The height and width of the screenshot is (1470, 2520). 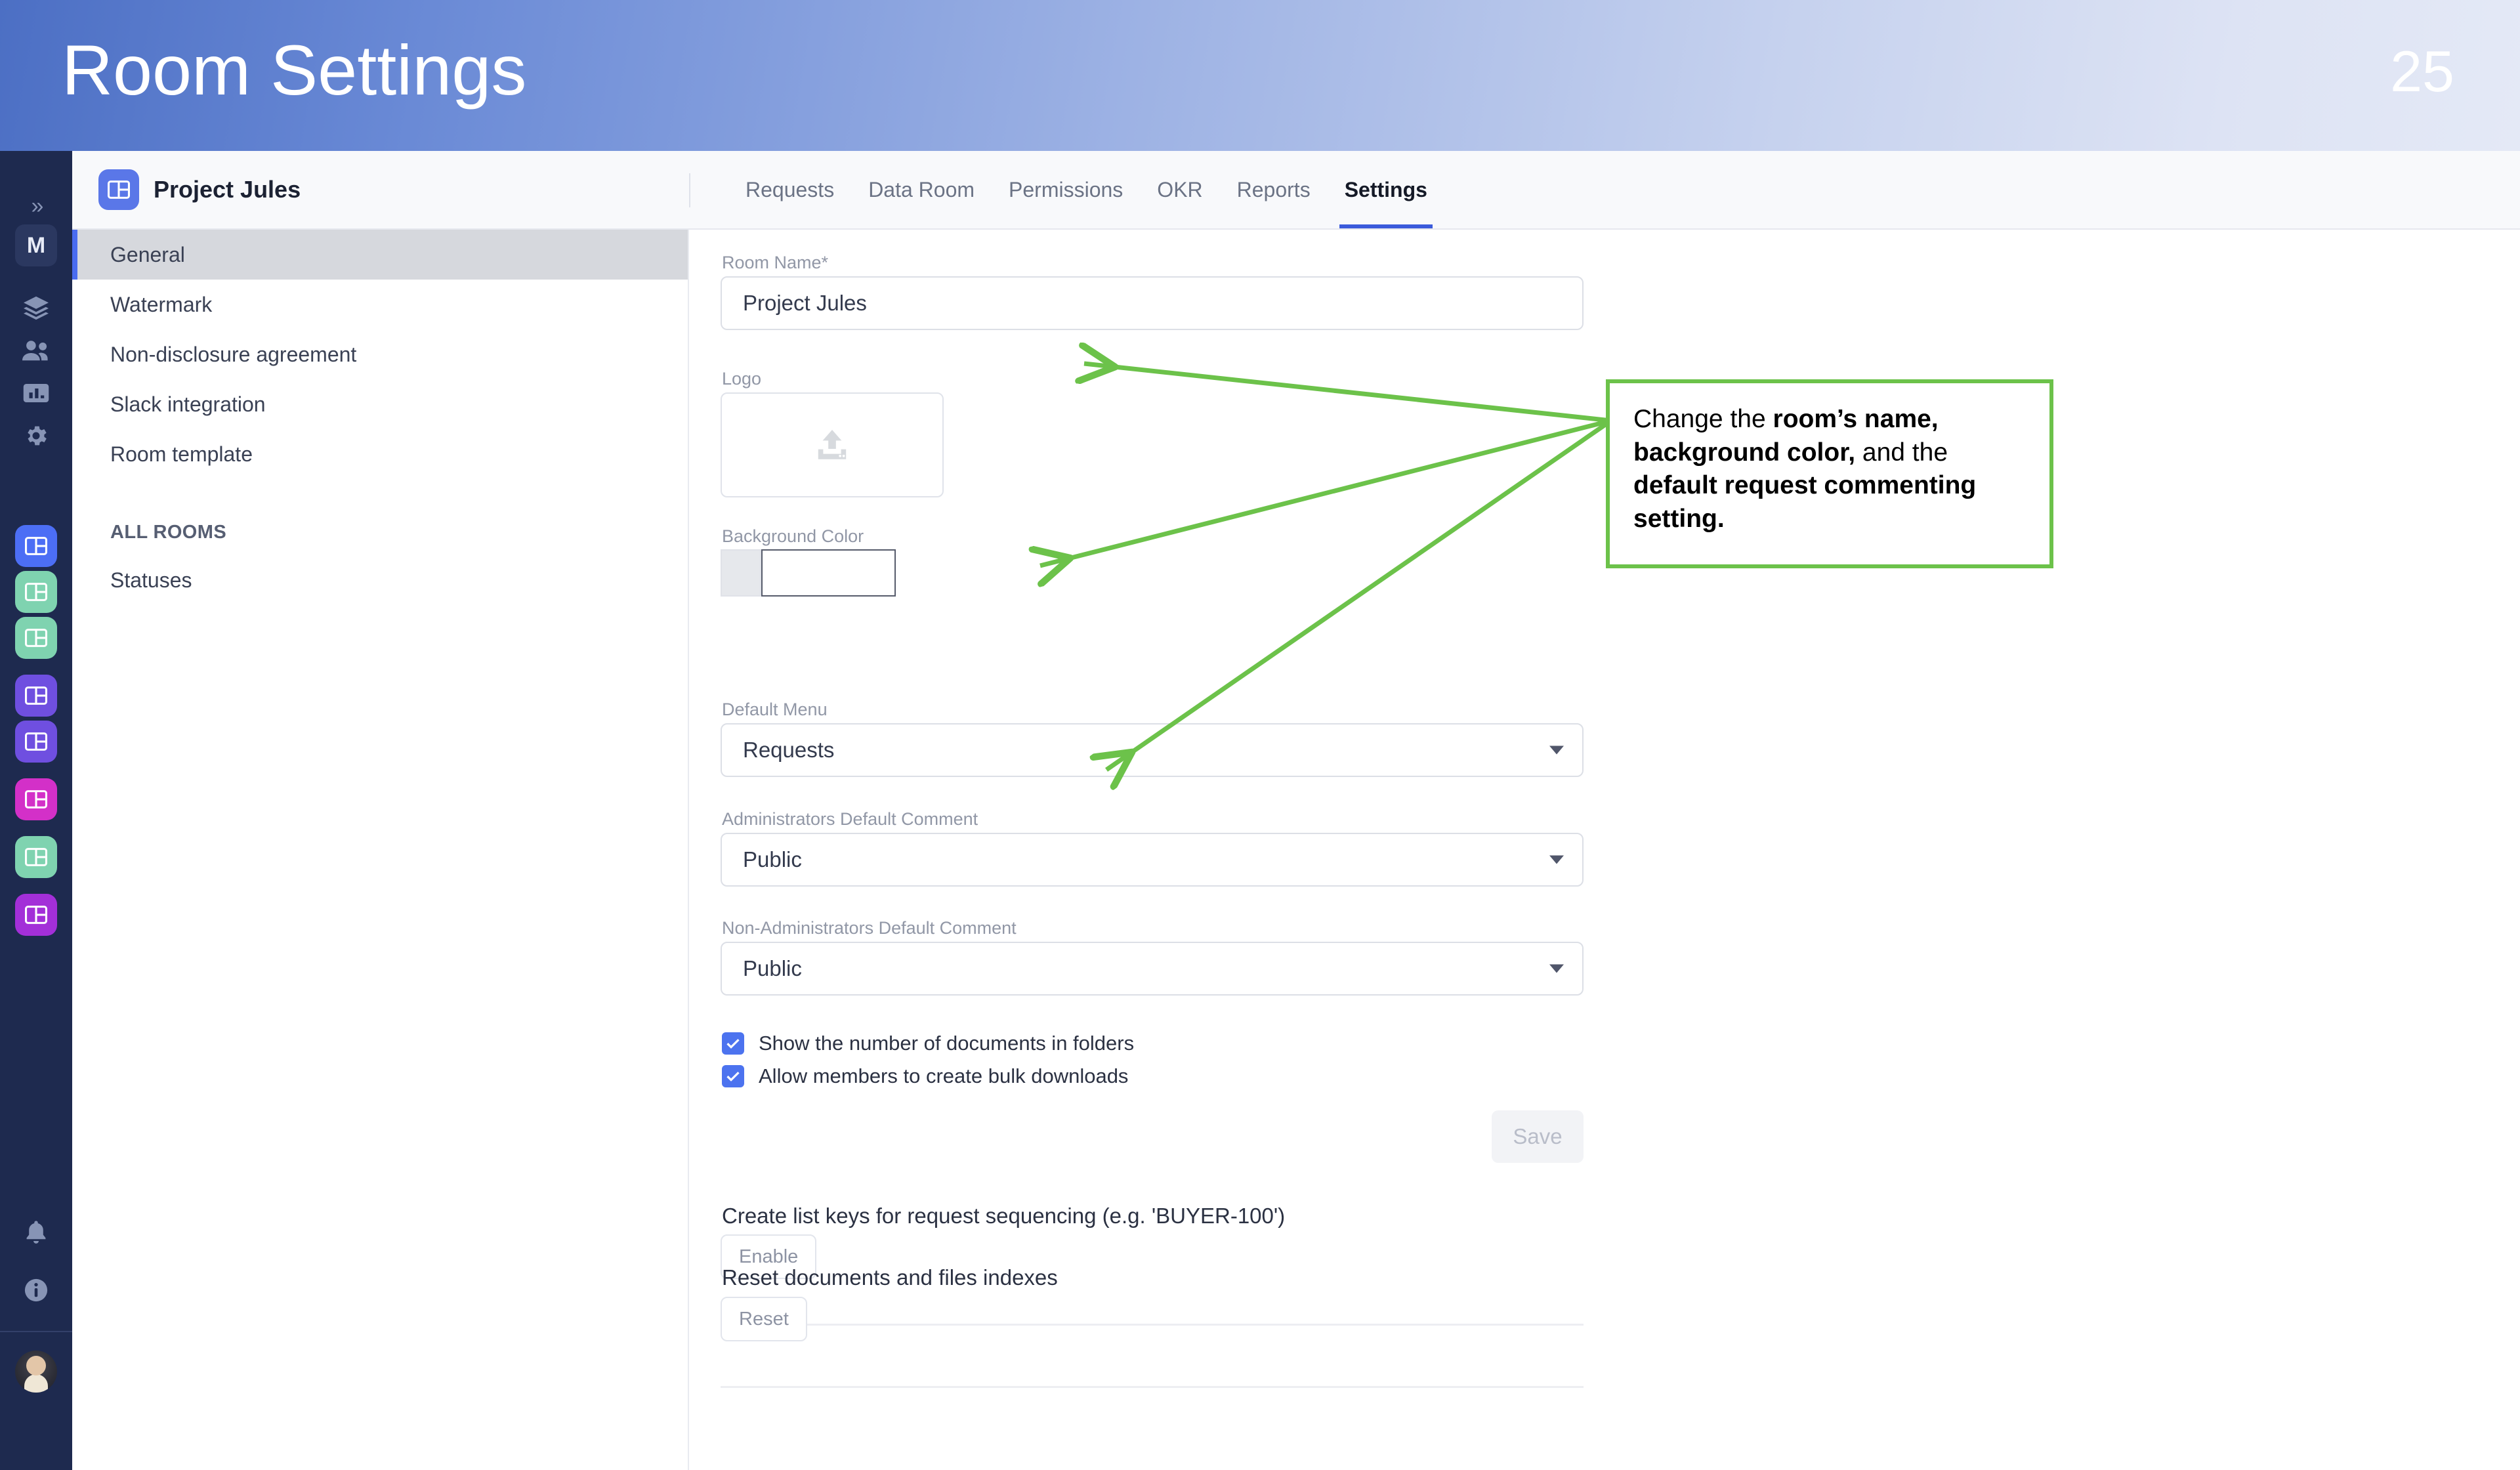 What do you see at coordinates (1805, 502) in the screenshot?
I see `annotation-part-4: default request commenting setting.` at bounding box center [1805, 502].